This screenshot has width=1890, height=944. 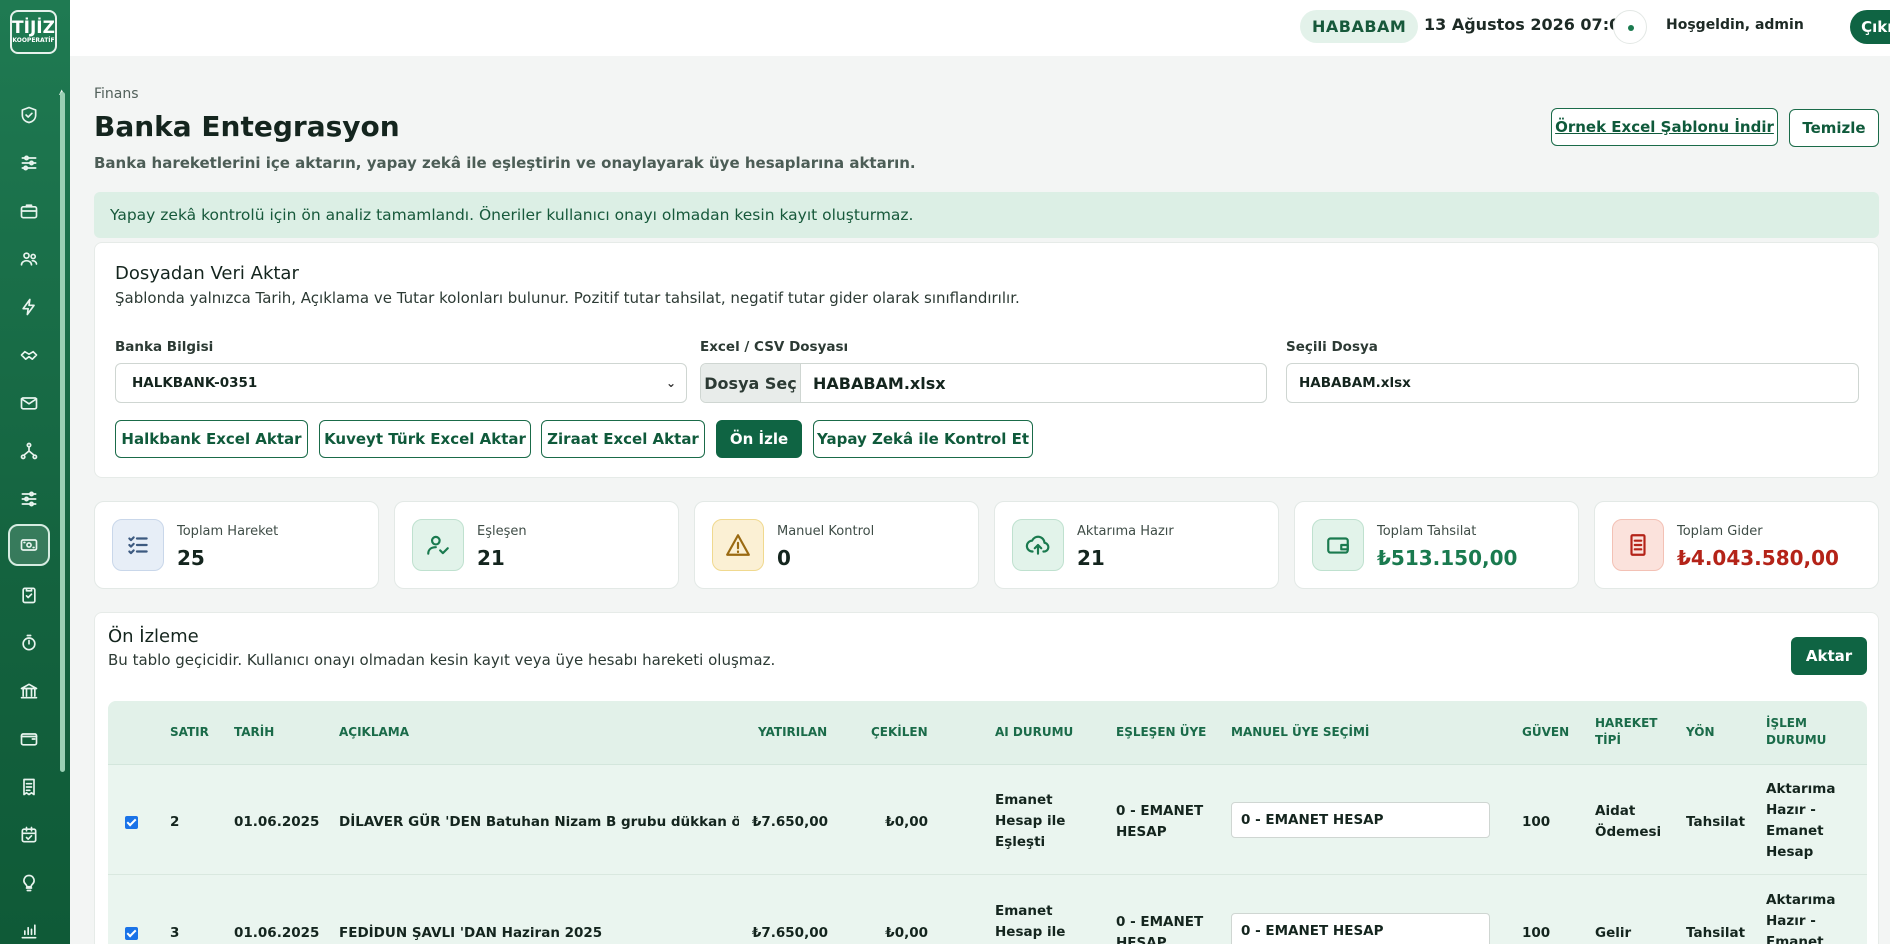 What do you see at coordinates (29, 451) in the screenshot?
I see `network-icon` at bounding box center [29, 451].